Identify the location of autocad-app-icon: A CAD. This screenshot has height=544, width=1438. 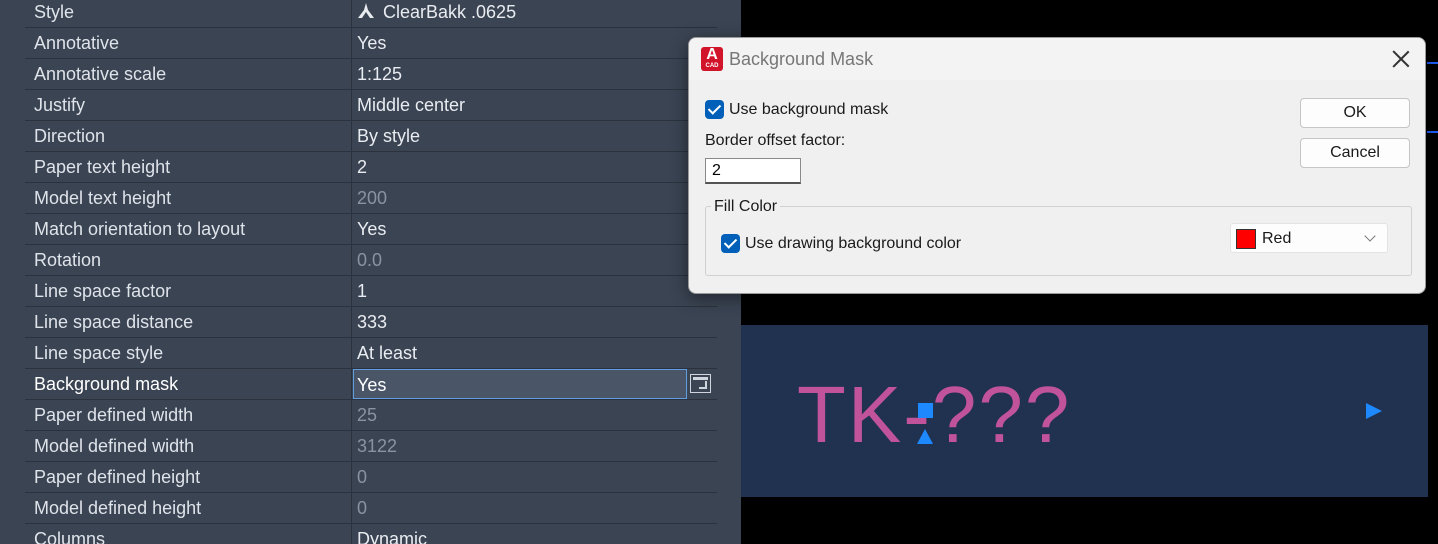
(712, 59).